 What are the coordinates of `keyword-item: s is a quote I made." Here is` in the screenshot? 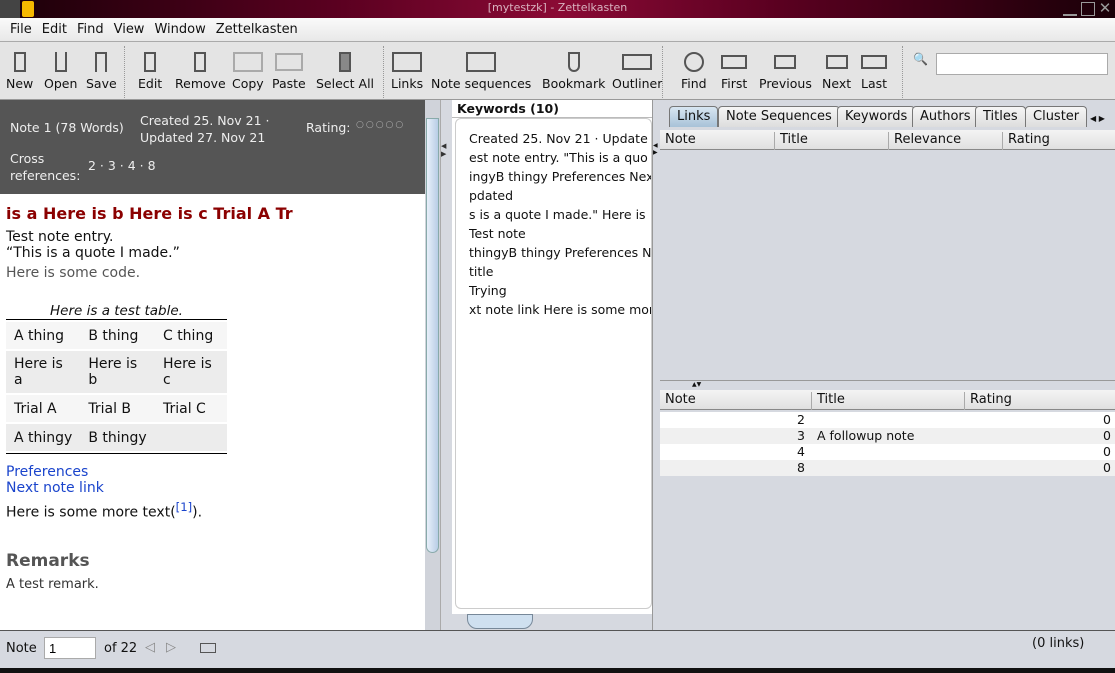 It's located at (560, 214).